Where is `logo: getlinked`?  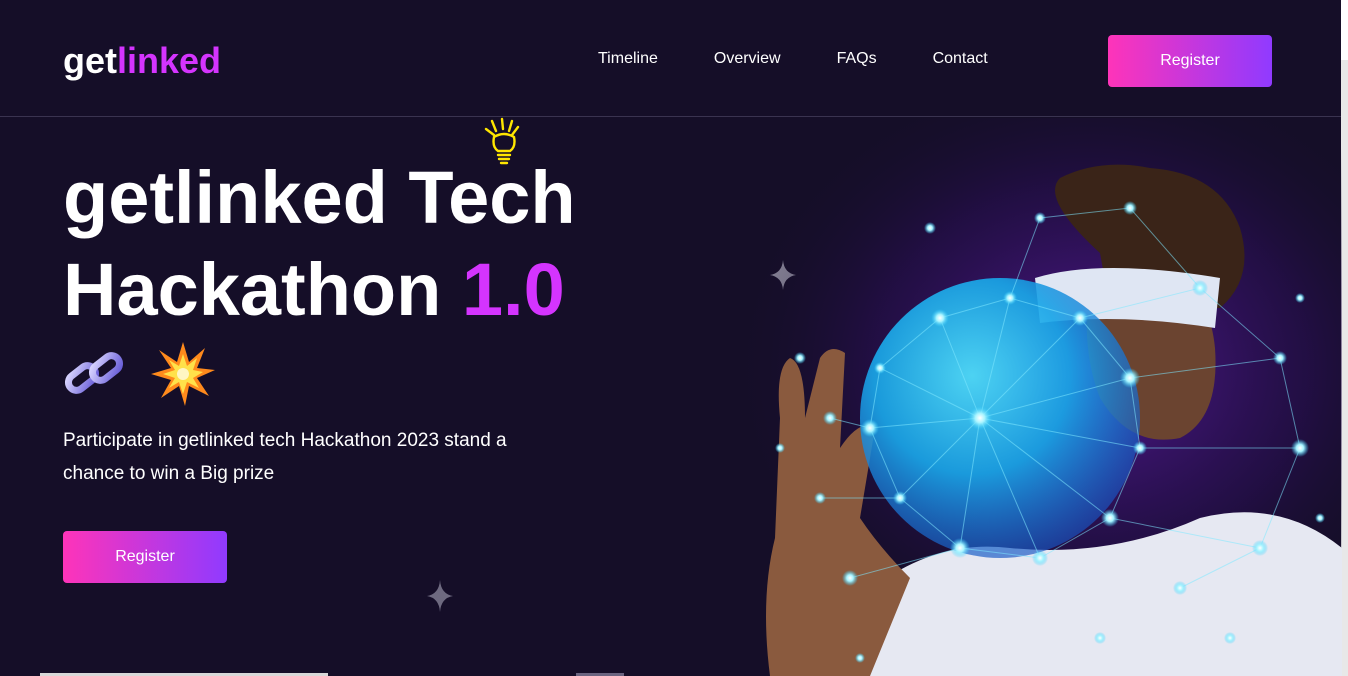 logo: getlinked is located at coordinates (142, 61).